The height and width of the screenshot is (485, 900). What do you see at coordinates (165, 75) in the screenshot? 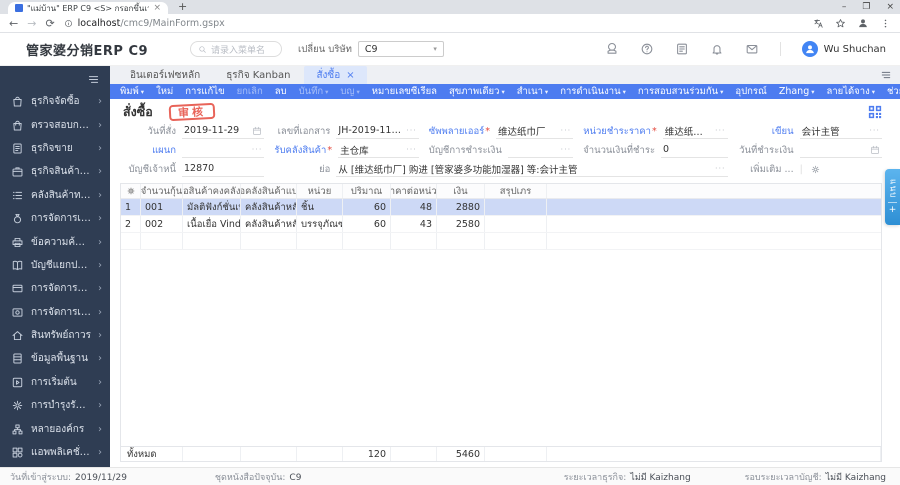
I see `workspace-tab-0: อินเตอร์เฟซหลัก` at bounding box center [165, 75].